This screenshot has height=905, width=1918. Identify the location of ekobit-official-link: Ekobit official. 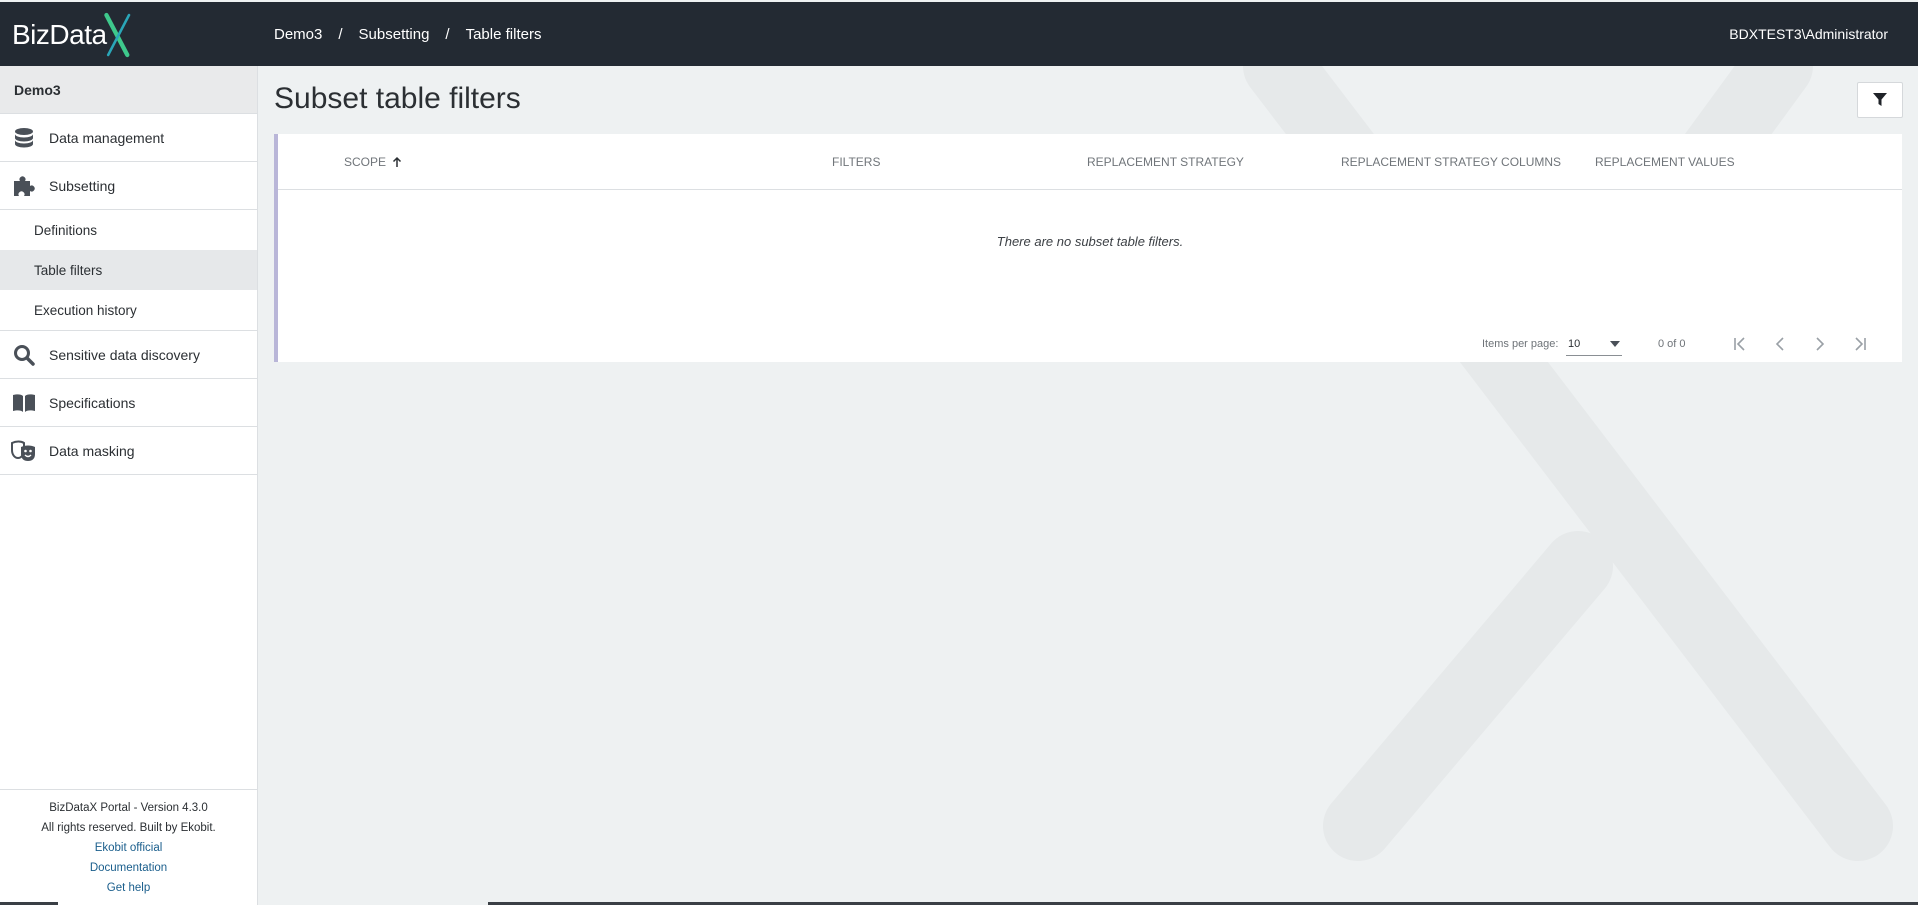
(129, 848).